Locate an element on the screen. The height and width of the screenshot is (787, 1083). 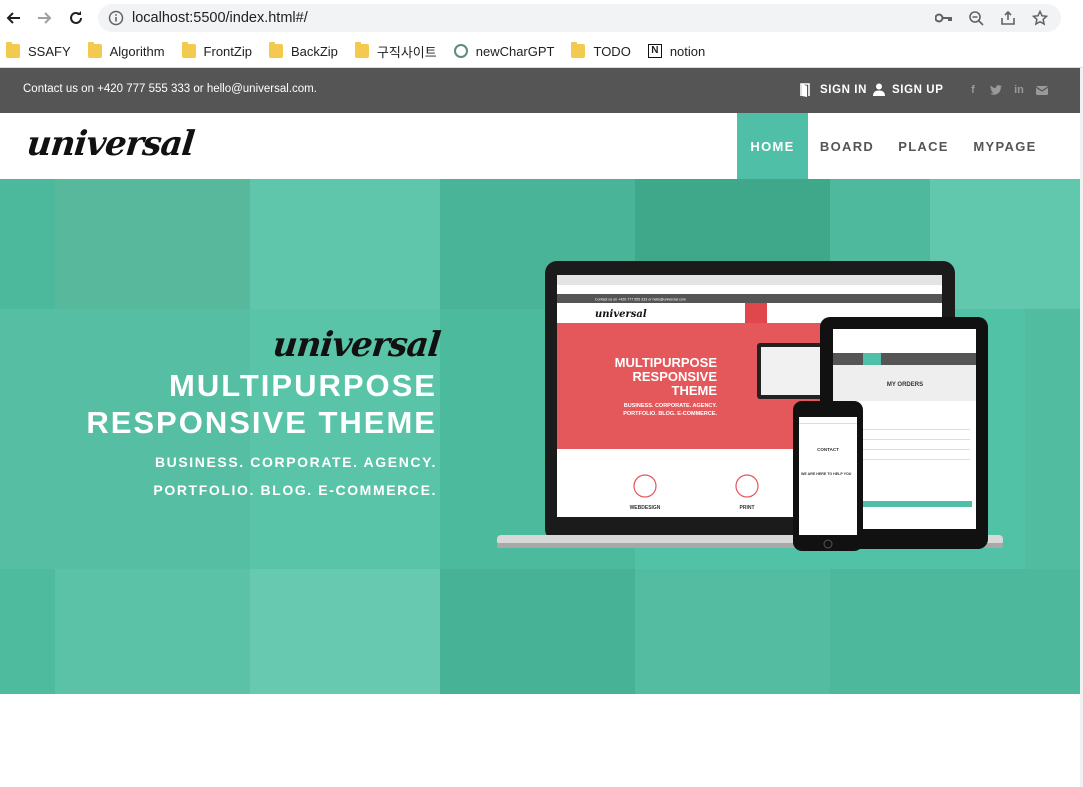
mockup-feature-2: PRINT is located at coordinates (747, 508).